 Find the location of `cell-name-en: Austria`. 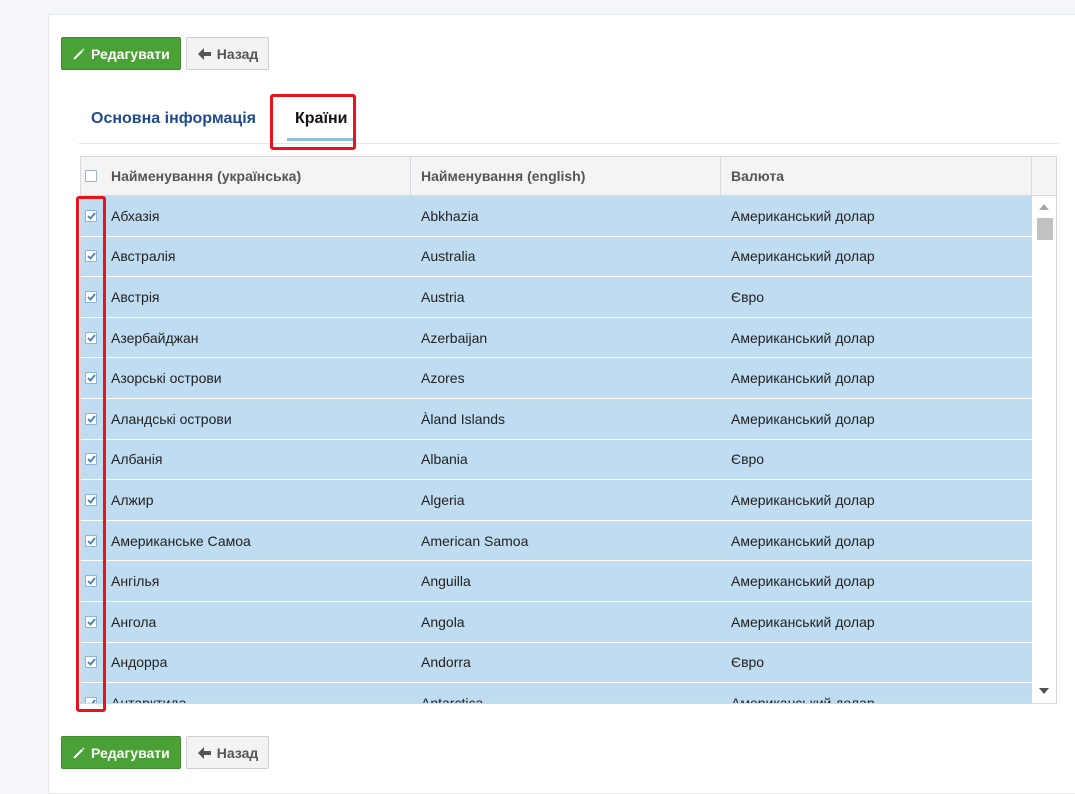

cell-name-en: Austria is located at coordinates (443, 296).